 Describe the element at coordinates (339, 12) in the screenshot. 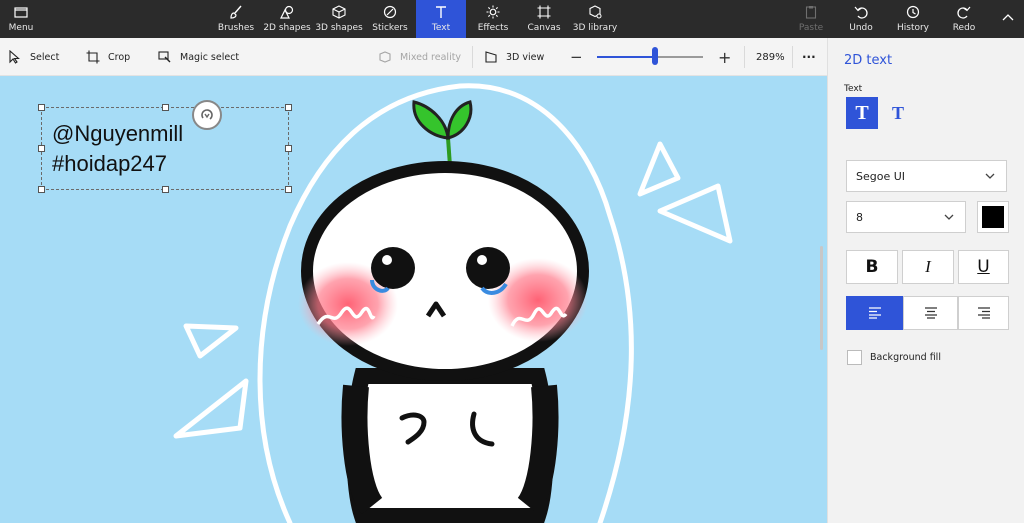

I see `cube-icon` at that location.